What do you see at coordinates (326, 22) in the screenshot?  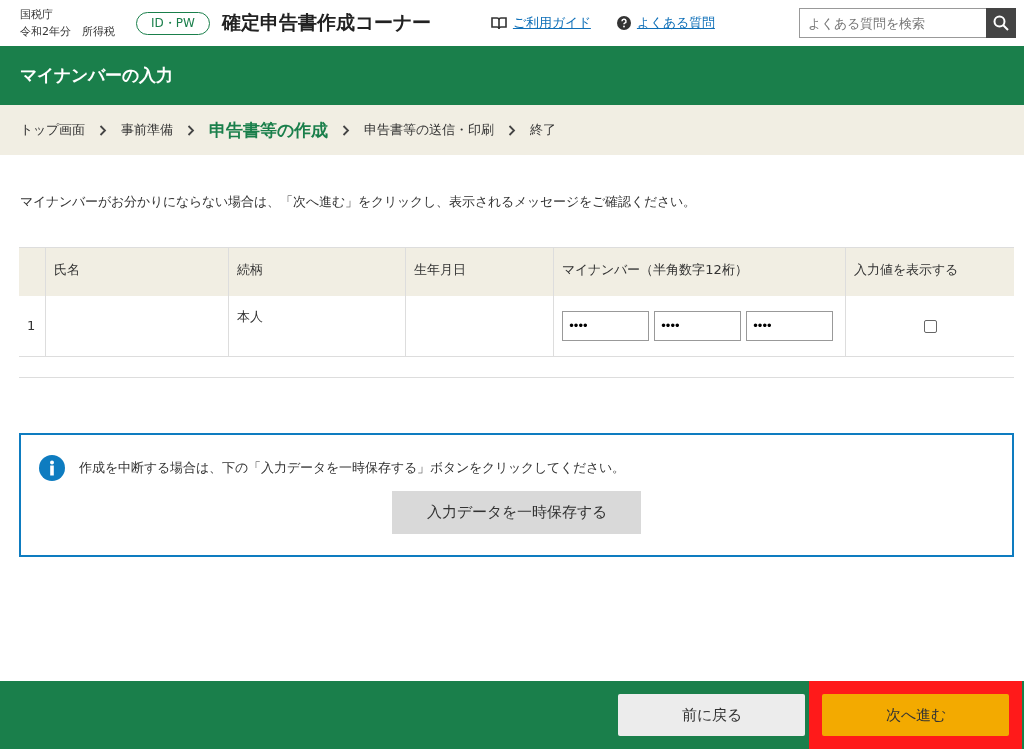 I see `site-title: 確定申告書作成コーナー` at bounding box center [326, 22].